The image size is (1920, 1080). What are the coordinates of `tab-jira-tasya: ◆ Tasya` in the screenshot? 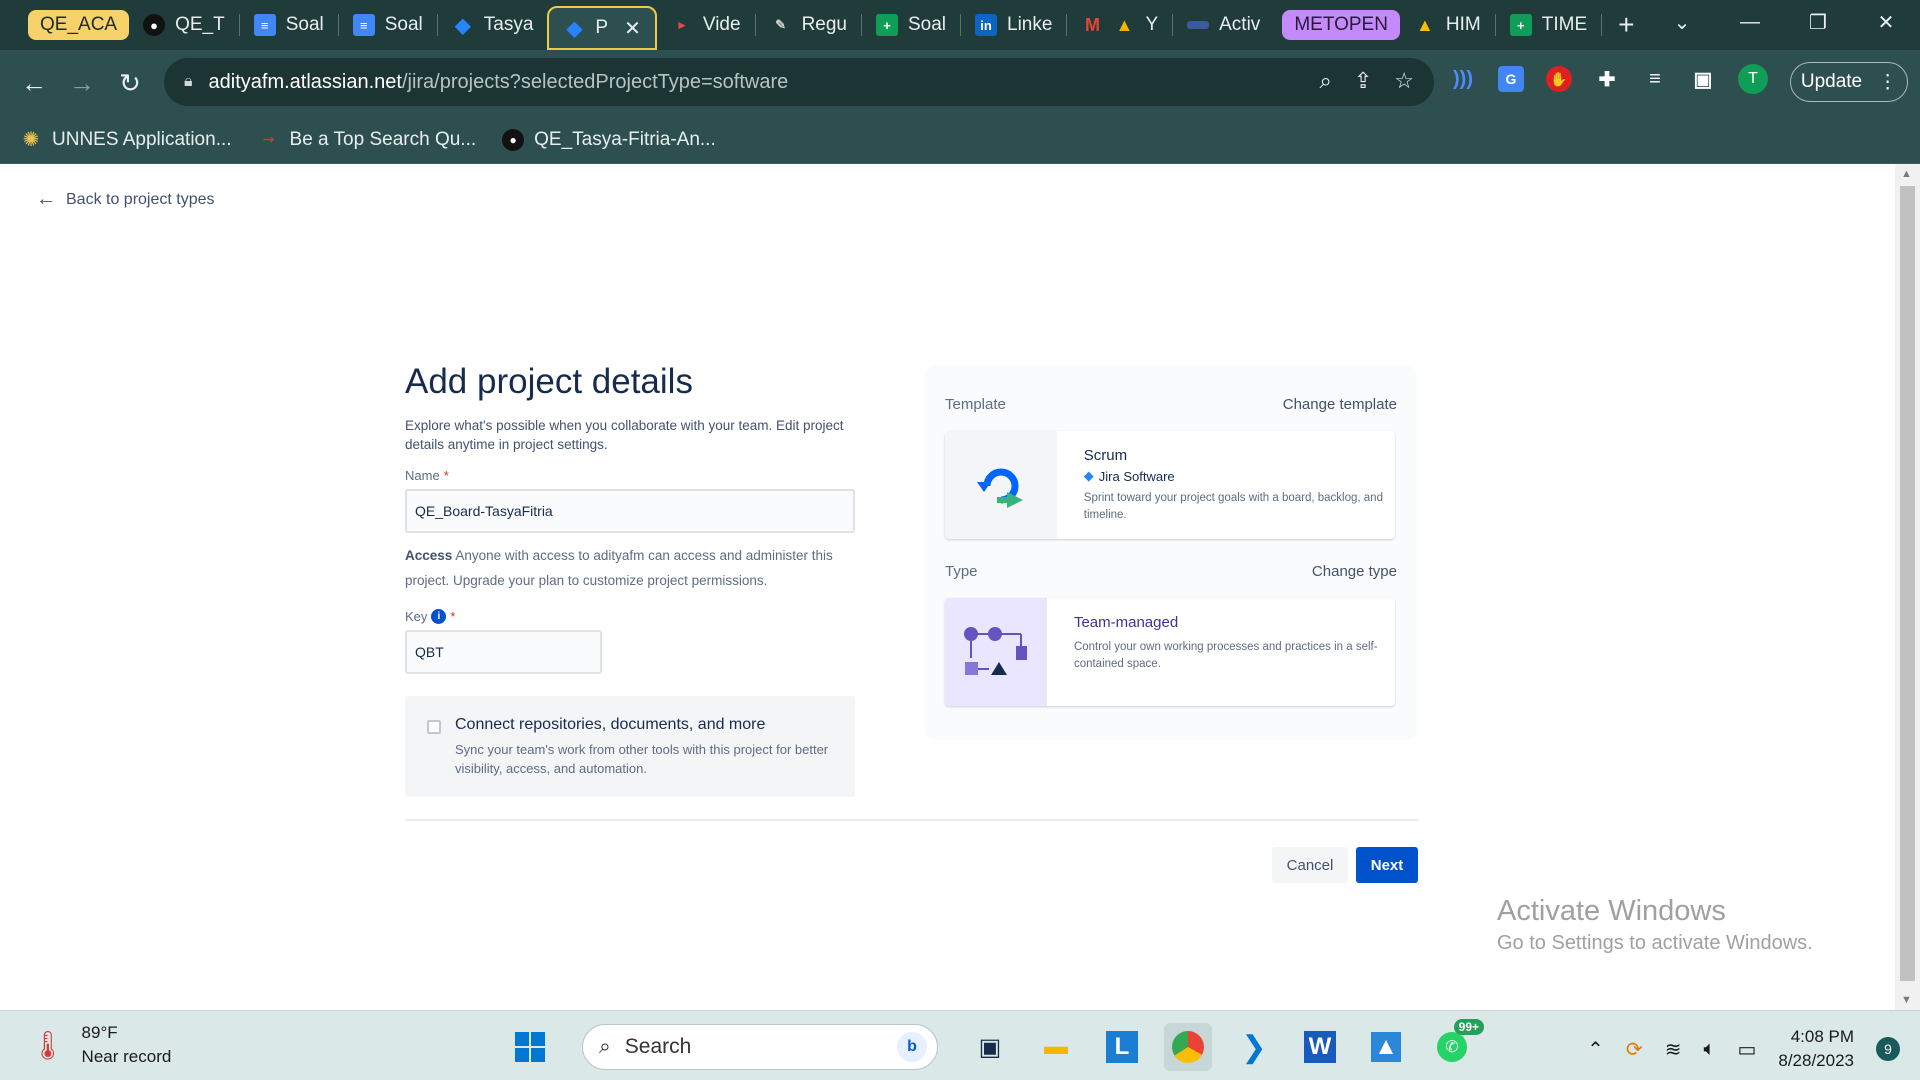 It's located at (493, 25).